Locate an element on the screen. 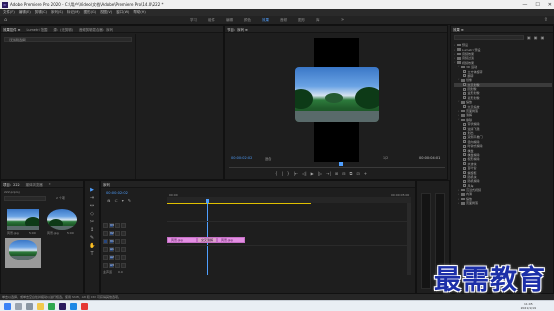 The width and height of the screenshot is (554, 311). workspace-tab-libraries: 库 is located at coordinates (318, 20).